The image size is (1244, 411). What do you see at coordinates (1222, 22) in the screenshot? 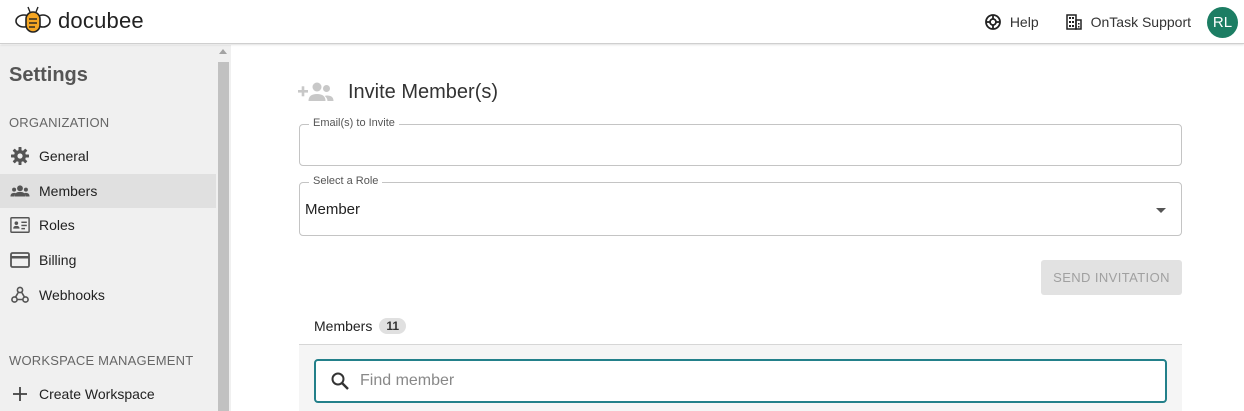
I see `avatar: RL` at bounding box center [1222, 22].